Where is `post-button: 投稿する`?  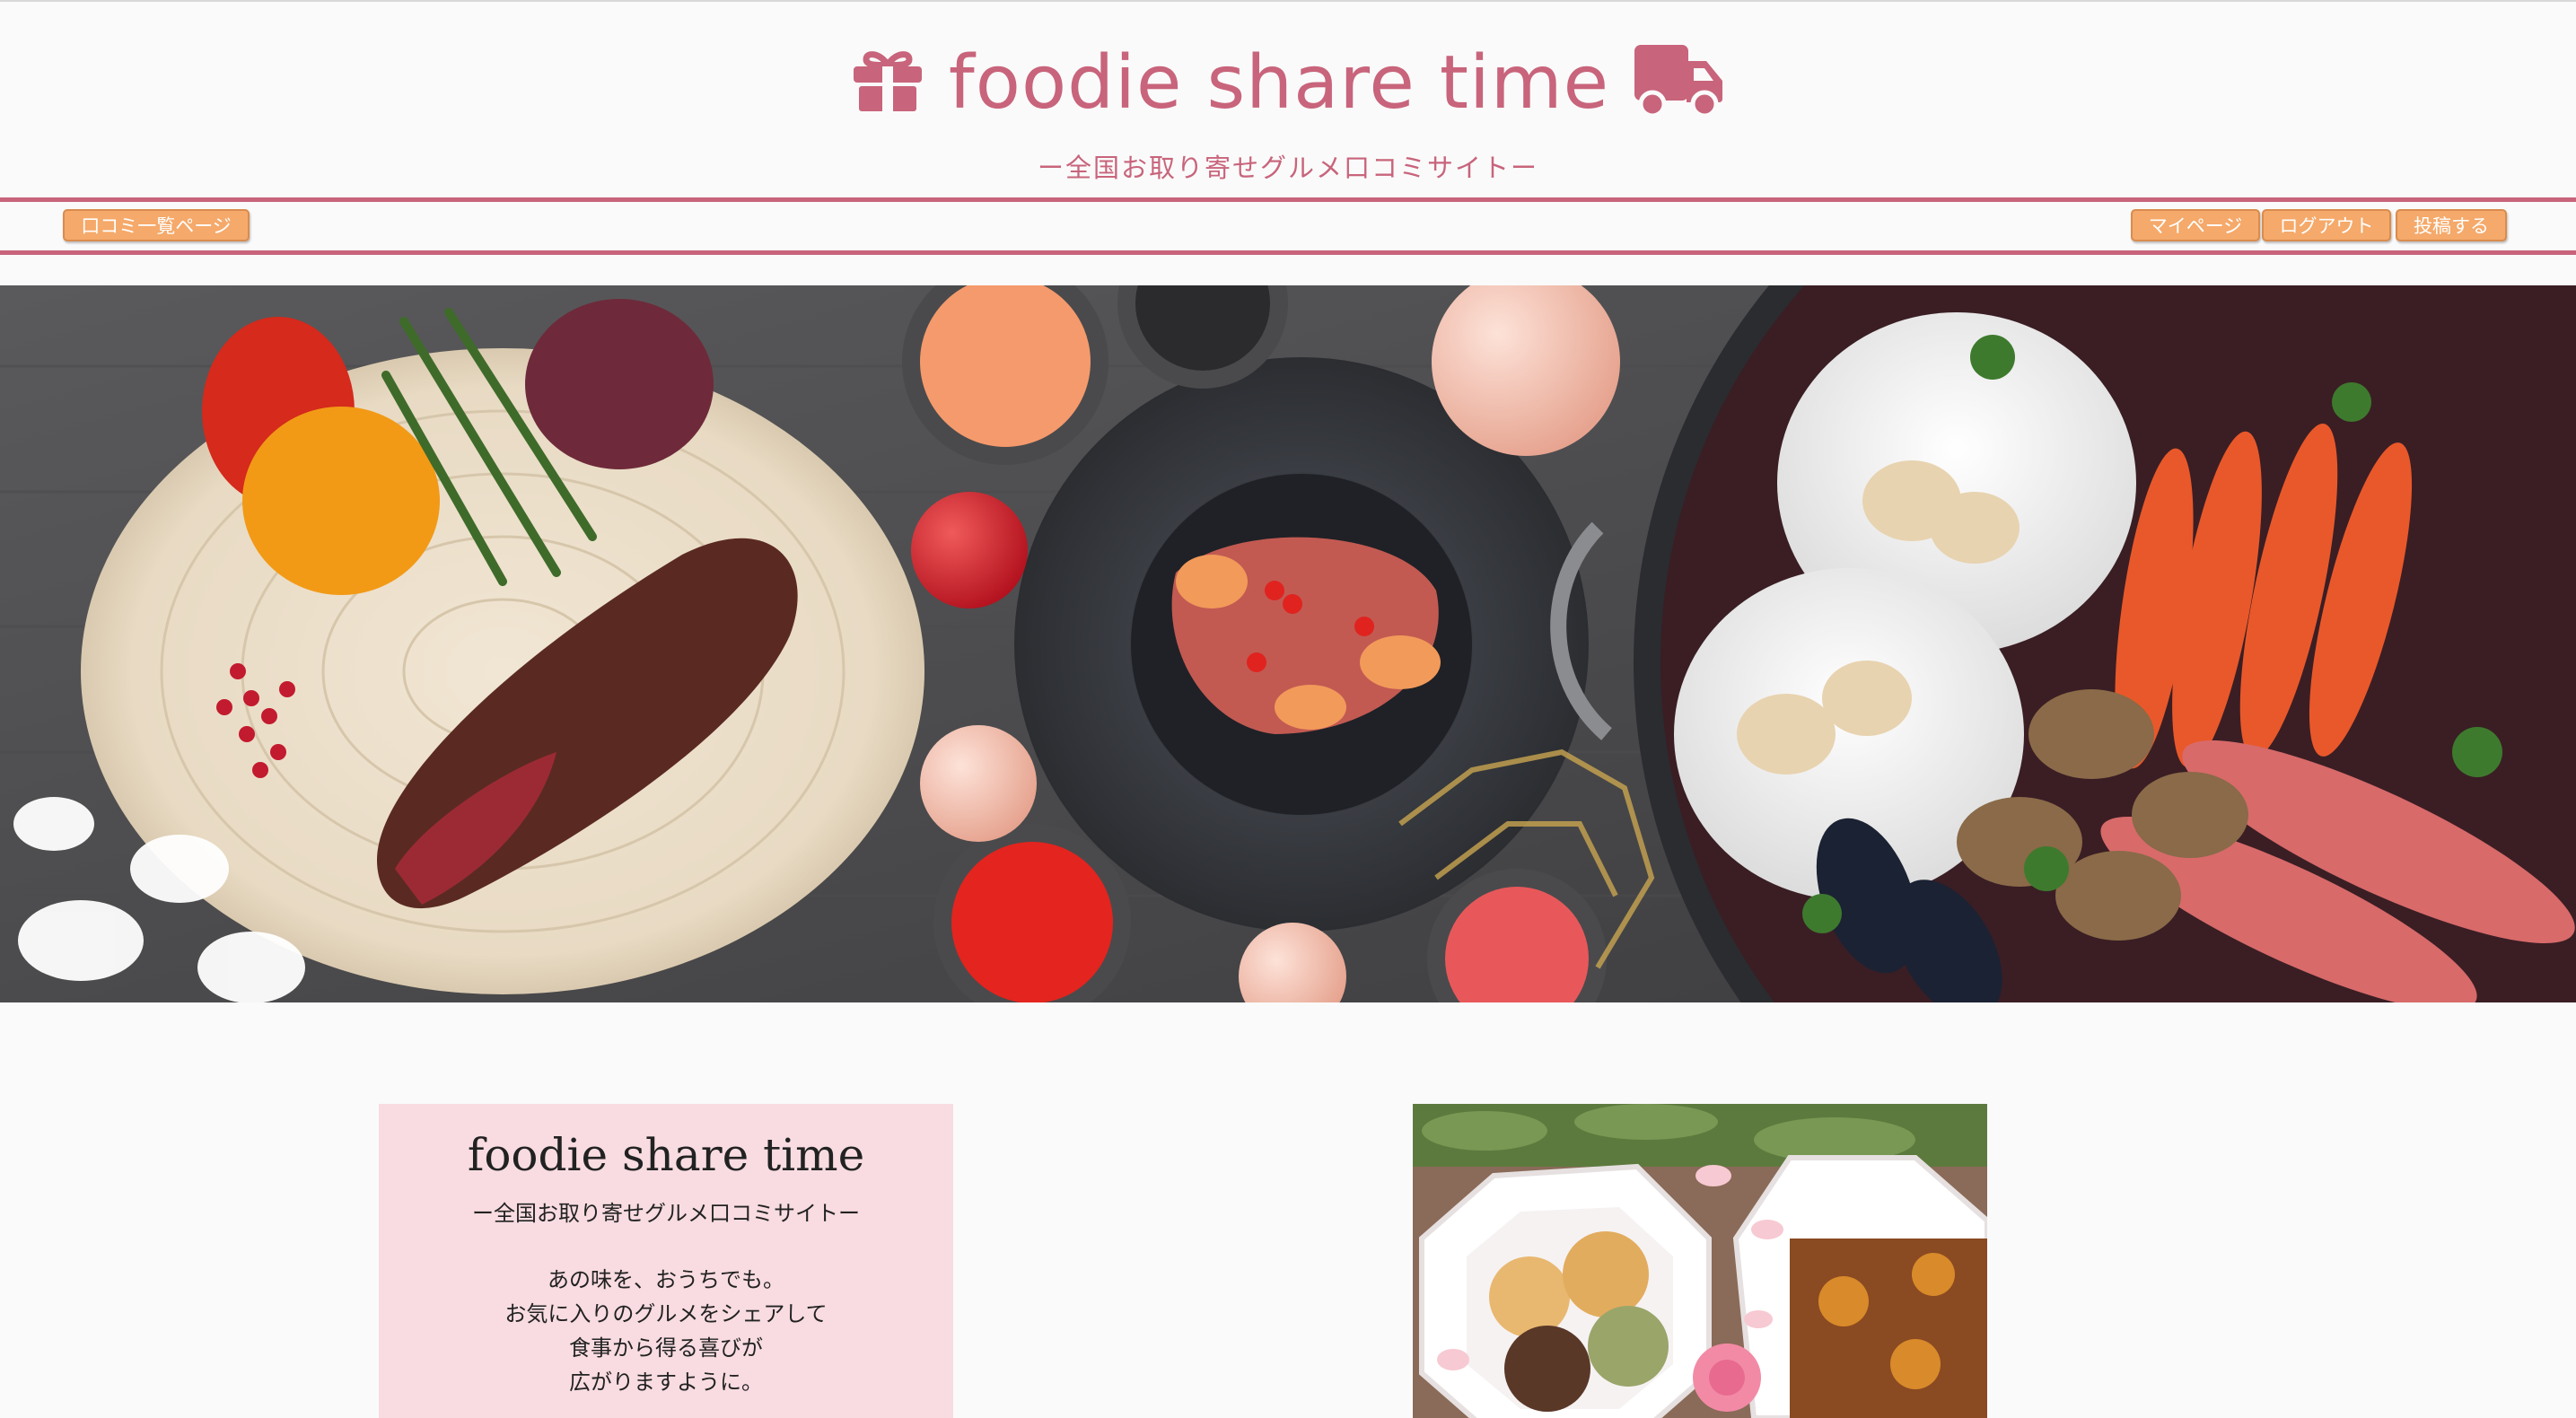 post-button: 投稿する is located at coordinates (2451, 225).